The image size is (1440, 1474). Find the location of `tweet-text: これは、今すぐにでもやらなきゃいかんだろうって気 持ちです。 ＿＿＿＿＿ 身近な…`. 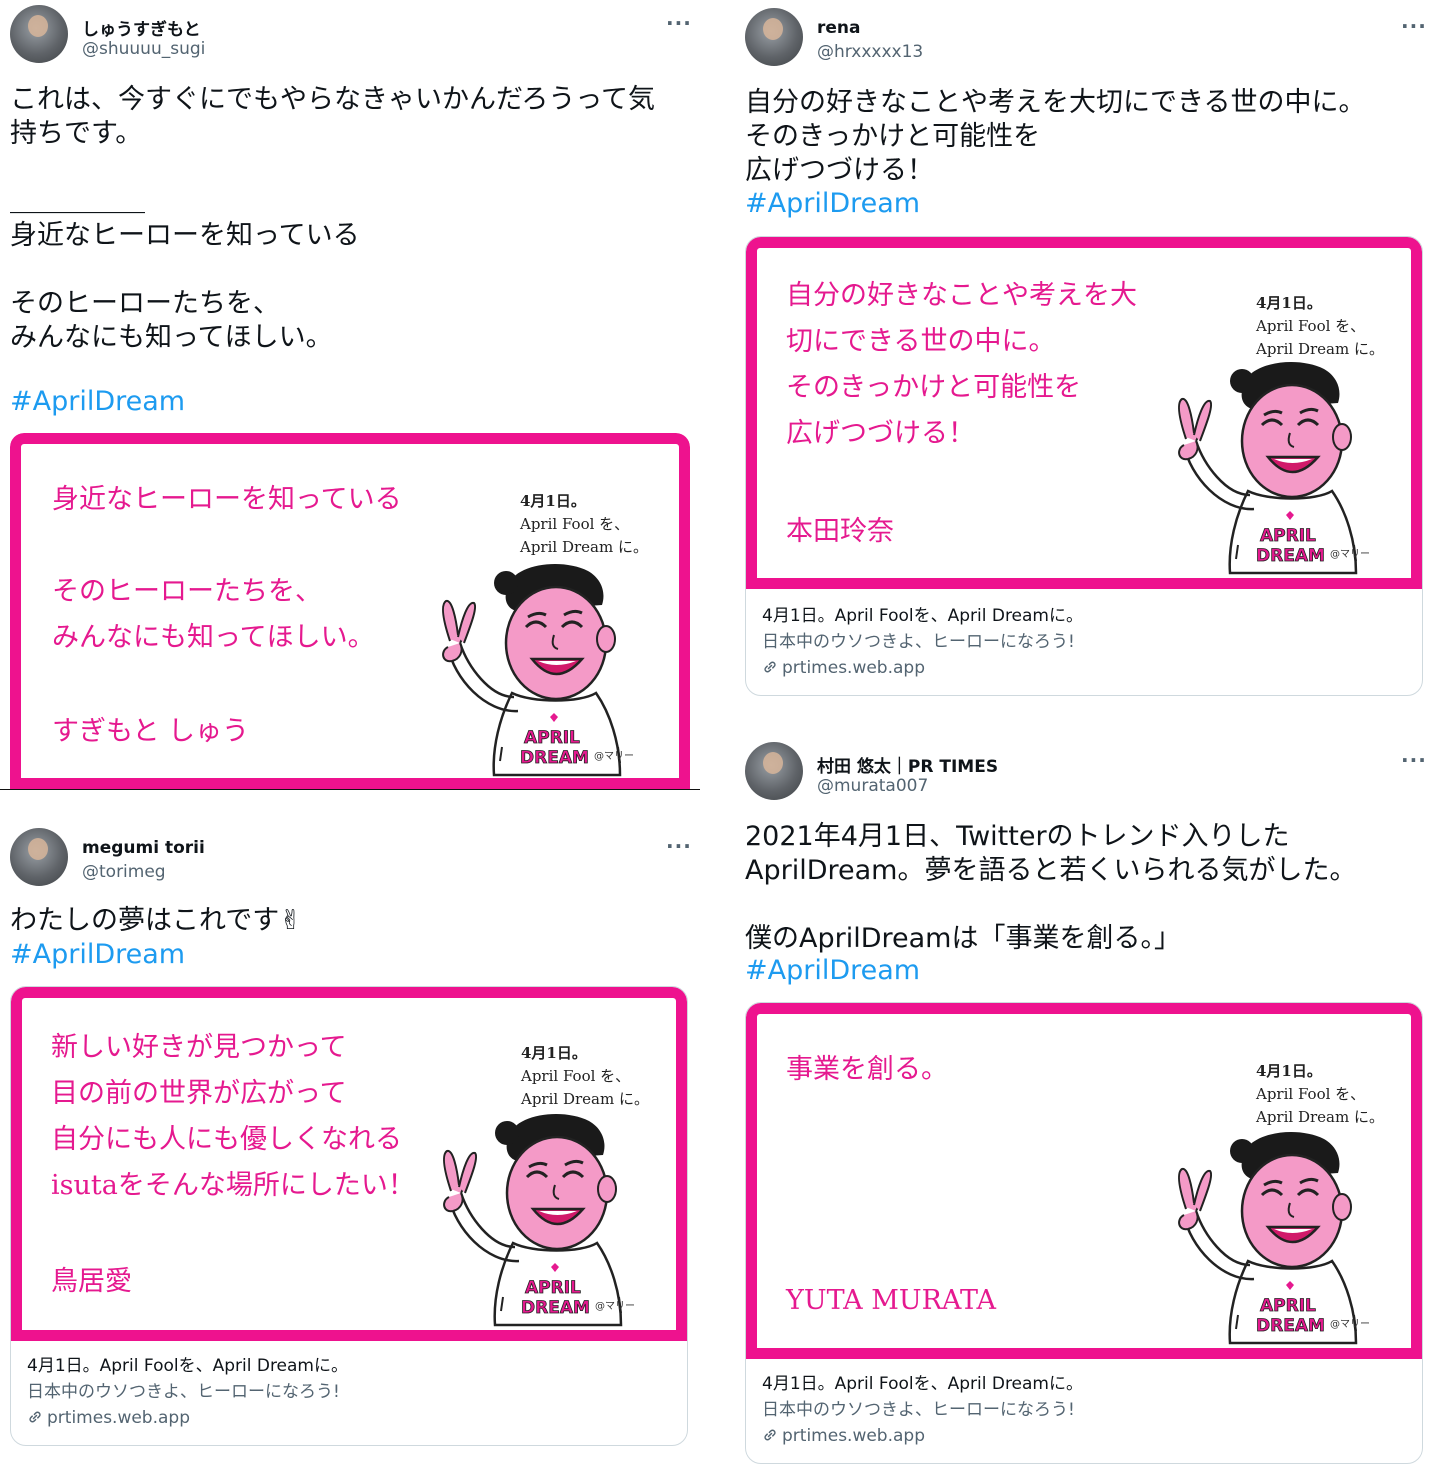

tweet-text: これは、今すぐにでもやらなきゃいかんだろうって気 持ちです。 ＿＿＿＿＿ 身近な… is located at coordinates (333, 218).